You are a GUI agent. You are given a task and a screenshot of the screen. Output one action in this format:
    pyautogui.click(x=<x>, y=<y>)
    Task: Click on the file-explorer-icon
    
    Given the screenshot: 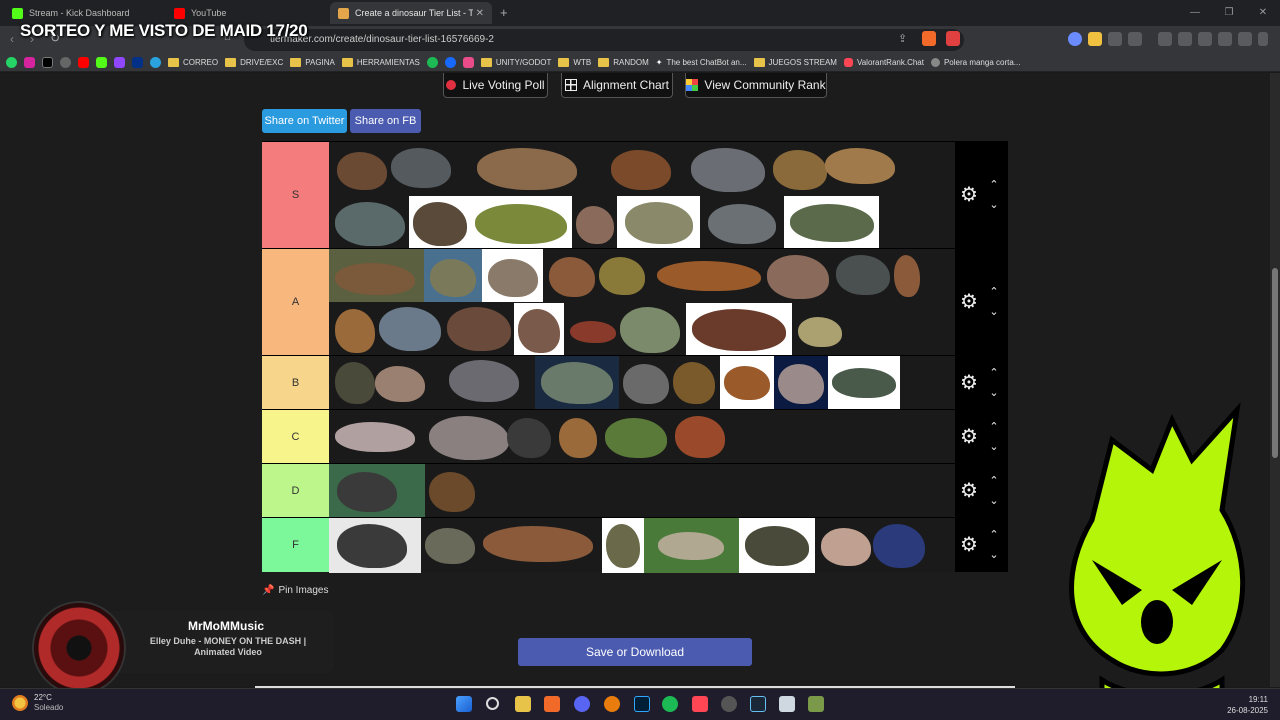 What is the action you would take?
    pyautogui.click(x=523, y=704)
    